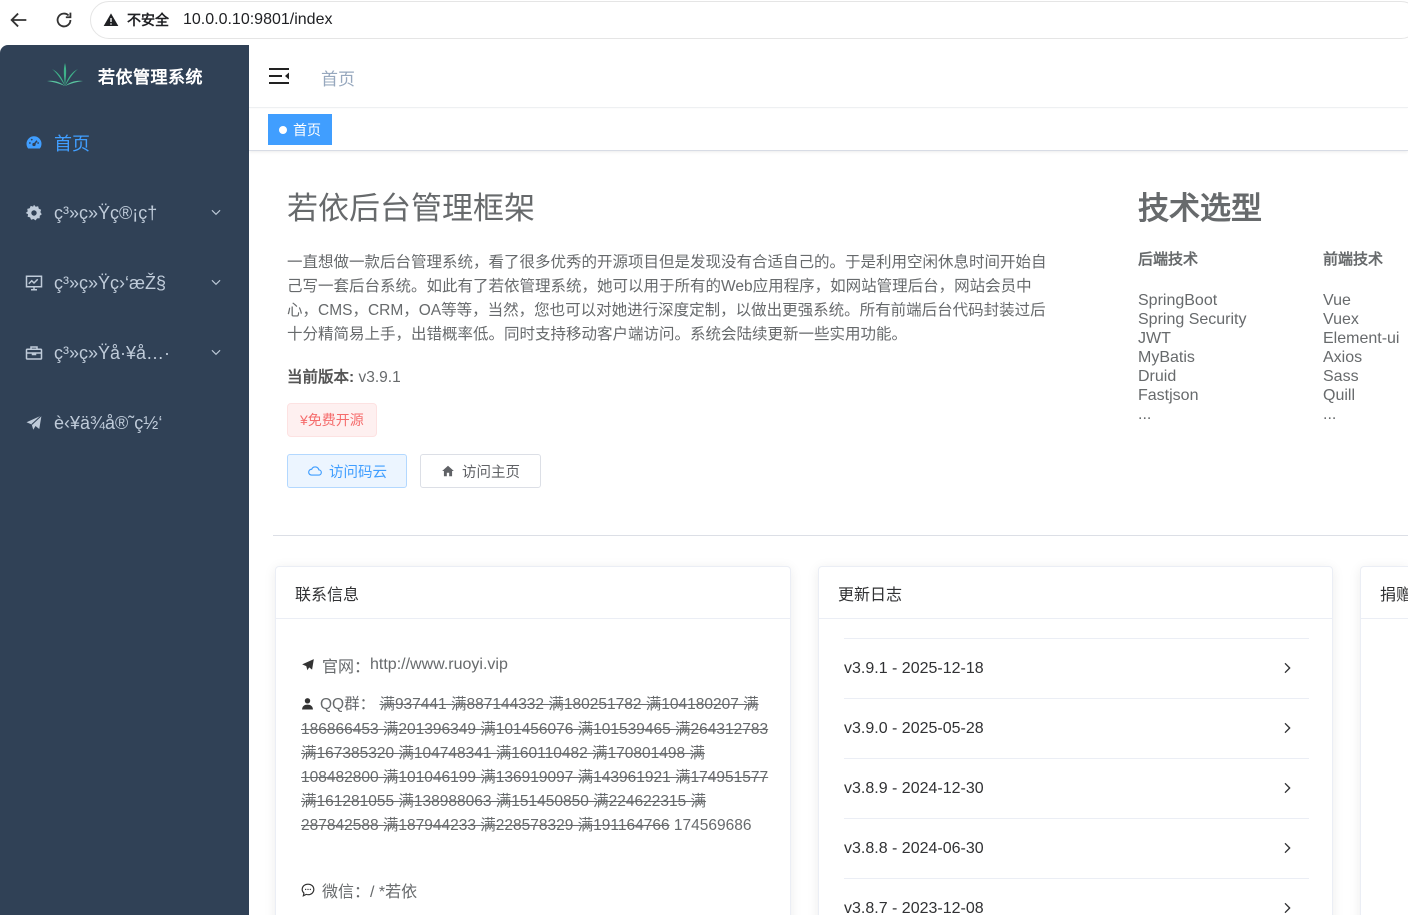 The height and width of the screenshot is (915, 1408). What do you see at coordinates (111, 19) in the screenshot?
I see `warning-icon` at bounding box center [111, 19].